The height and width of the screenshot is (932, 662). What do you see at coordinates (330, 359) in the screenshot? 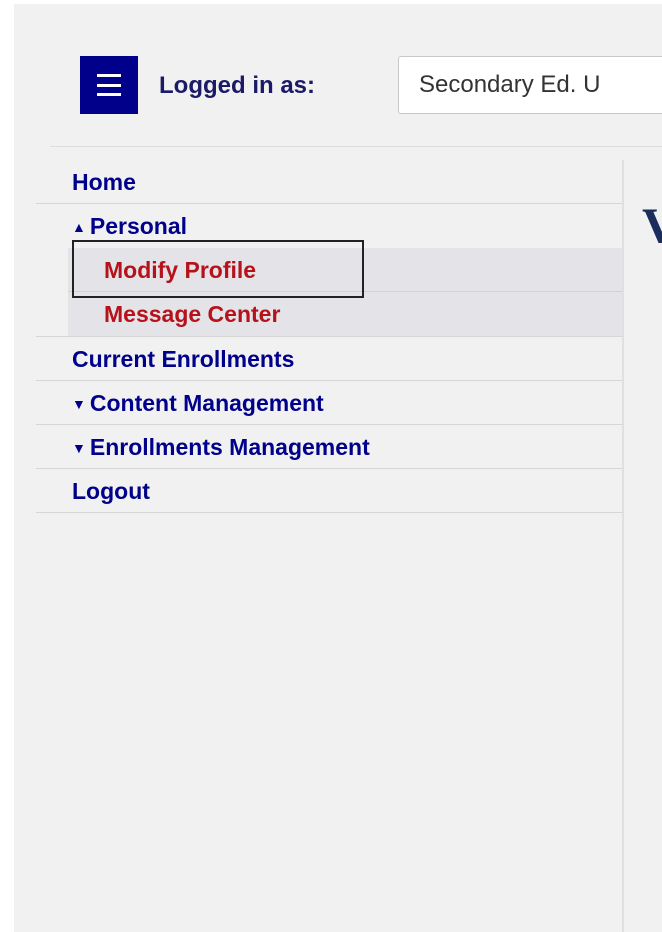
I see `sidebar-item-current-enrollments: Current Enrollments` at bounding box center [330, 359].